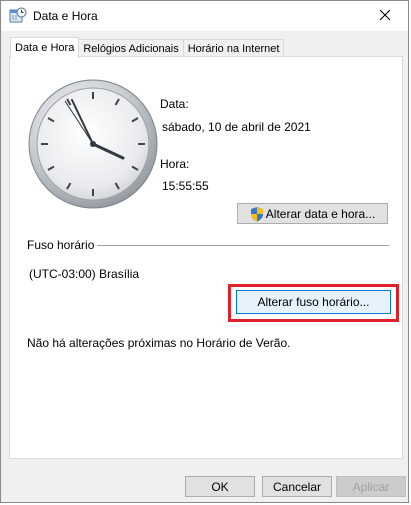 Image resolution: width=411 pixels, height=505 pixels. What do you see at coordinates (45, 47) in the screenshot?
I see `tab-data-e-hora: Data e Hora` at bounding box center [45, 47].